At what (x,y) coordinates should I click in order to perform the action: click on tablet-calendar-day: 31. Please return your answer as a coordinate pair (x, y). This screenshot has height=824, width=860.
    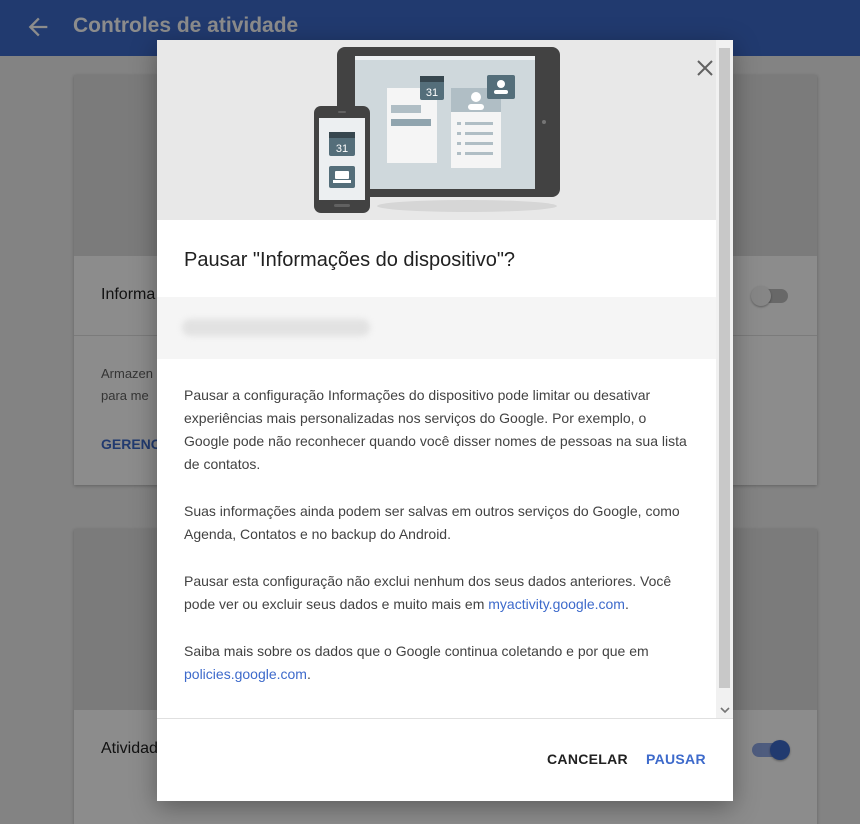
    Looking at the image, I should click on (432, 93).